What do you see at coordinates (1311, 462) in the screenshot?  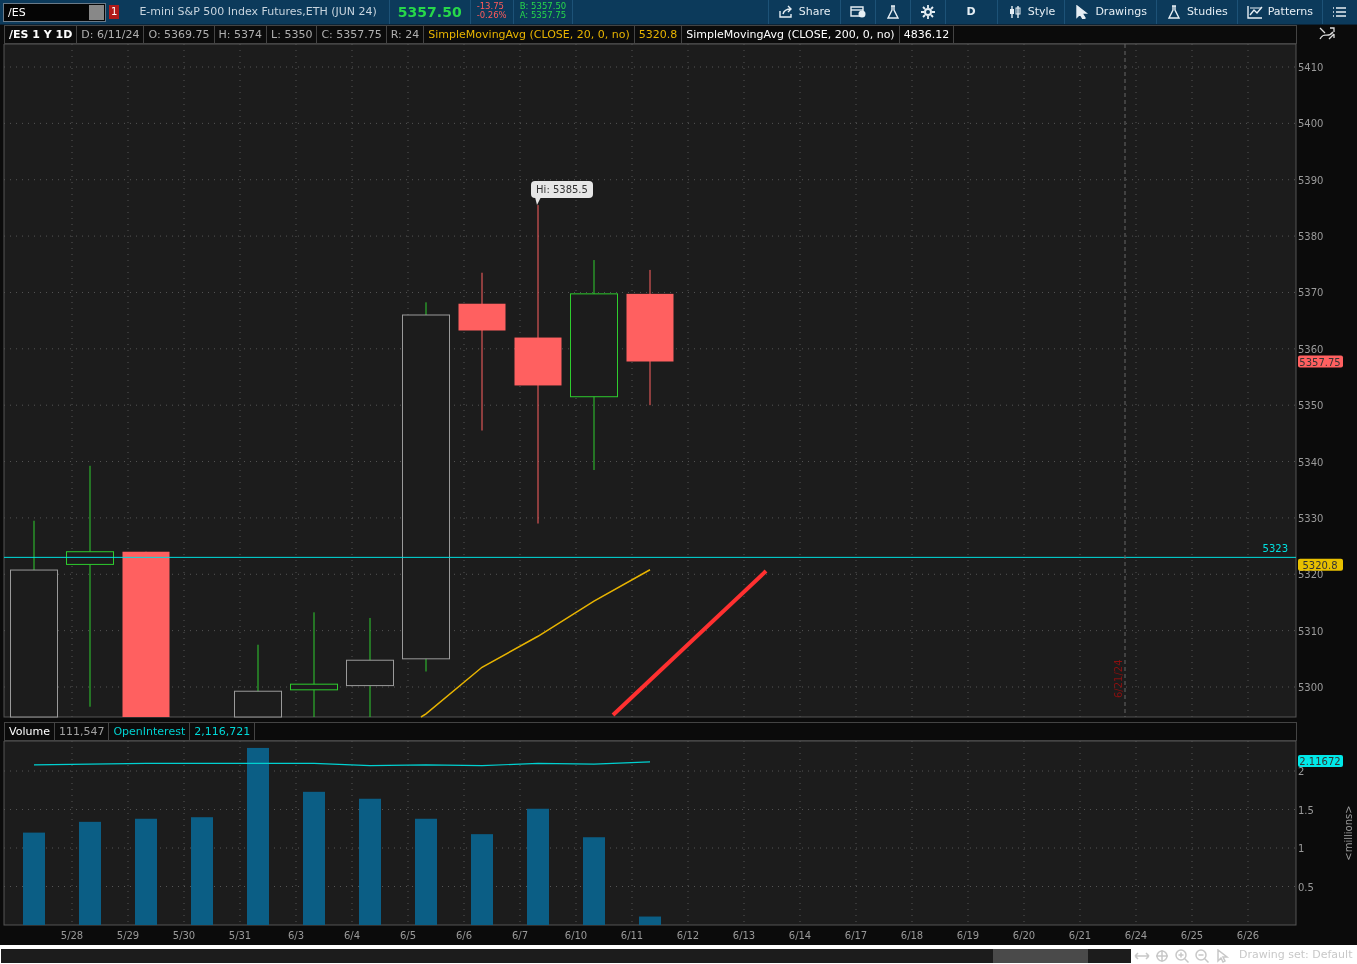 I see `price-axis-label: 5340` at bounding box center [1311, 462].